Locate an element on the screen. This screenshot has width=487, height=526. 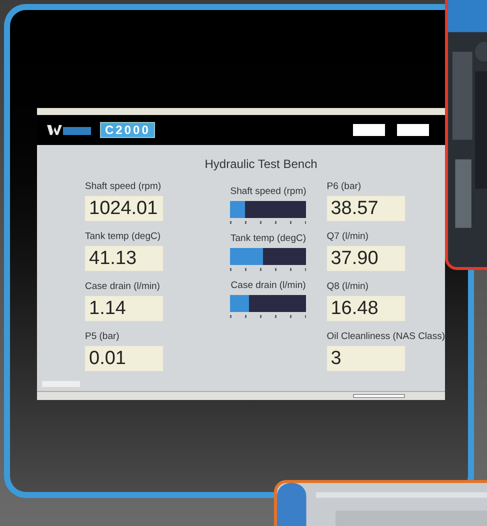
reading-label: P5 (bar) is located at coordinates (102, 336).